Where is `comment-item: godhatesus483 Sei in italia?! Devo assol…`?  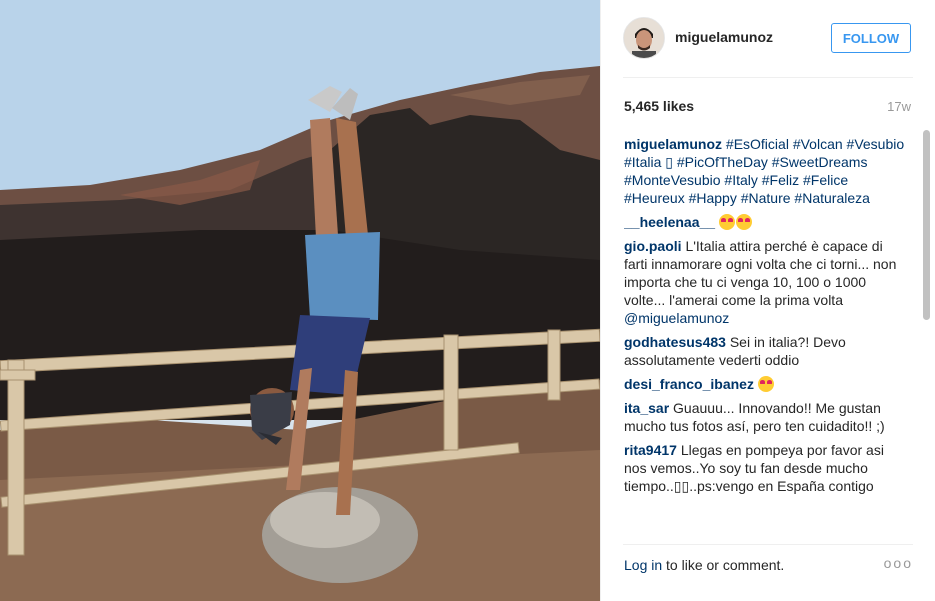 comment-item: godhatesus483 Sei in italia?! Devo assol… is located at coordinates (766, 351).